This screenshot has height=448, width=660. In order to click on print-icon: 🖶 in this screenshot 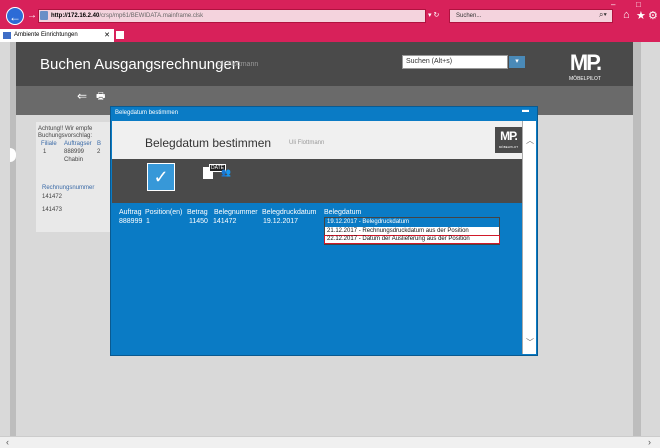, I will do `click(100, 97)`.